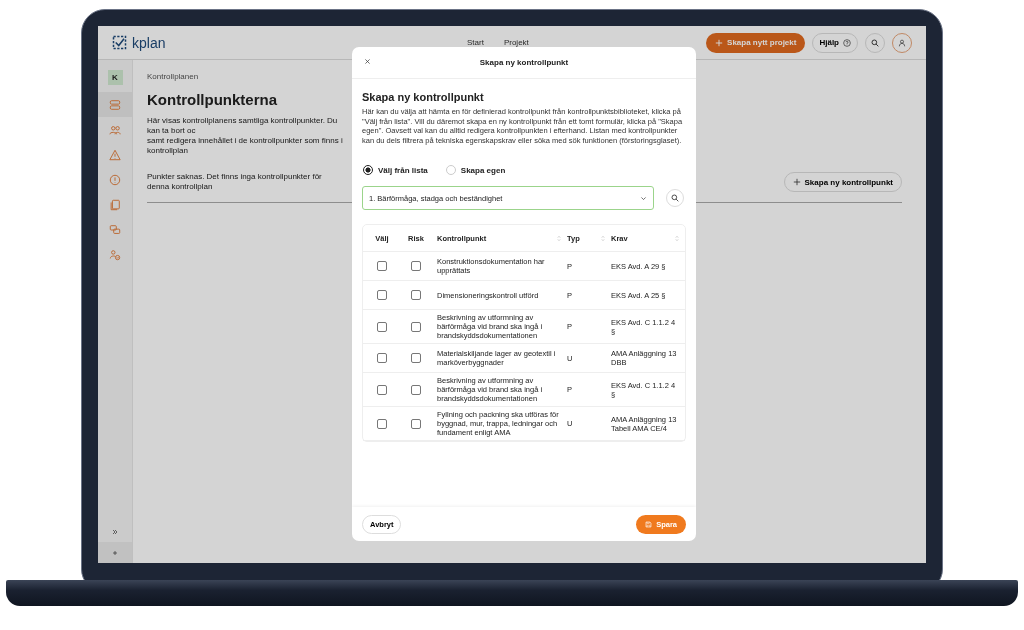 The width and height of the screenshot is (1024, 630). Describe the element at coordinates (649, 524) in the screenshot. I see `save-icon` at that location.